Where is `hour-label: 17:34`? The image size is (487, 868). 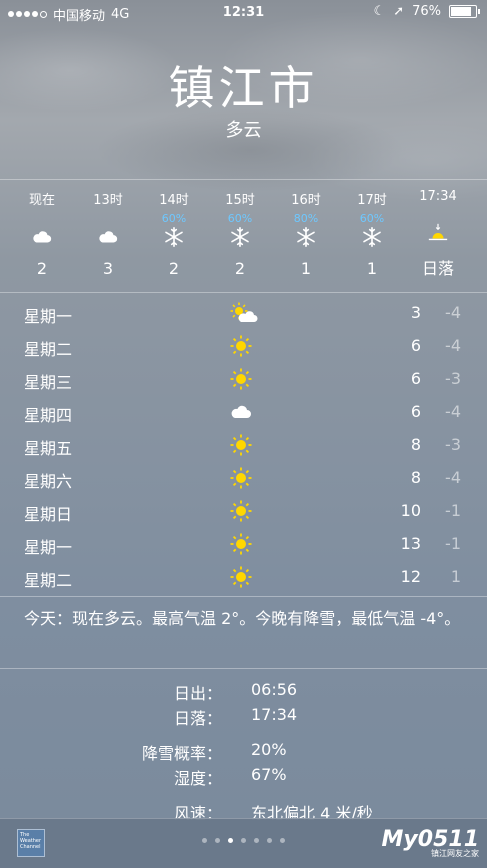 hour-label: 17:34 is located at coordinates (438, 196).